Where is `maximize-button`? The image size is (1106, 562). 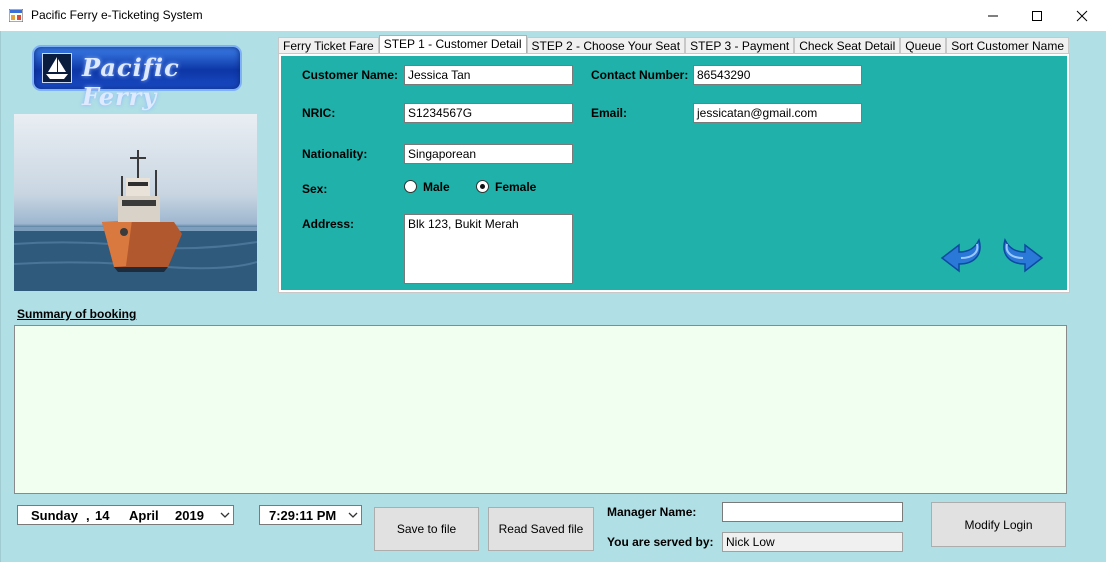
maximize-button is located at coordinates (1037, 15).